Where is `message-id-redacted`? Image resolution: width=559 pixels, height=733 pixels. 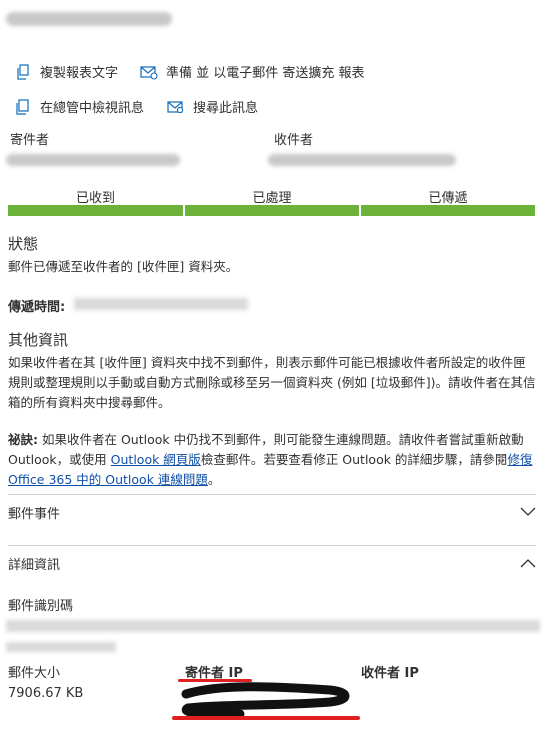
message-id-redacted is located at coordinates (273, 626).